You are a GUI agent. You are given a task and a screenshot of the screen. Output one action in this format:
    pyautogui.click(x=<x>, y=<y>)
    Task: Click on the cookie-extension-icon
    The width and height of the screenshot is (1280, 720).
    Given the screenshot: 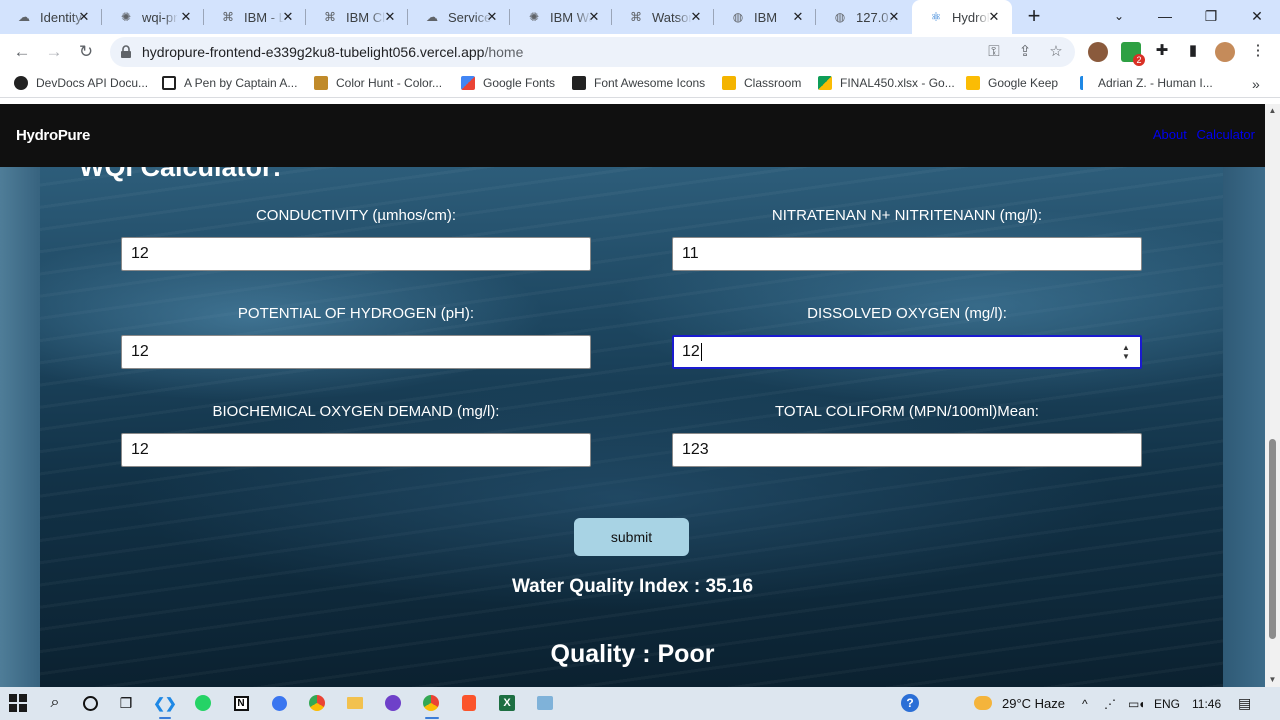 What is the action you would take?
    pyautogui.click(x=1098, y=52)
    